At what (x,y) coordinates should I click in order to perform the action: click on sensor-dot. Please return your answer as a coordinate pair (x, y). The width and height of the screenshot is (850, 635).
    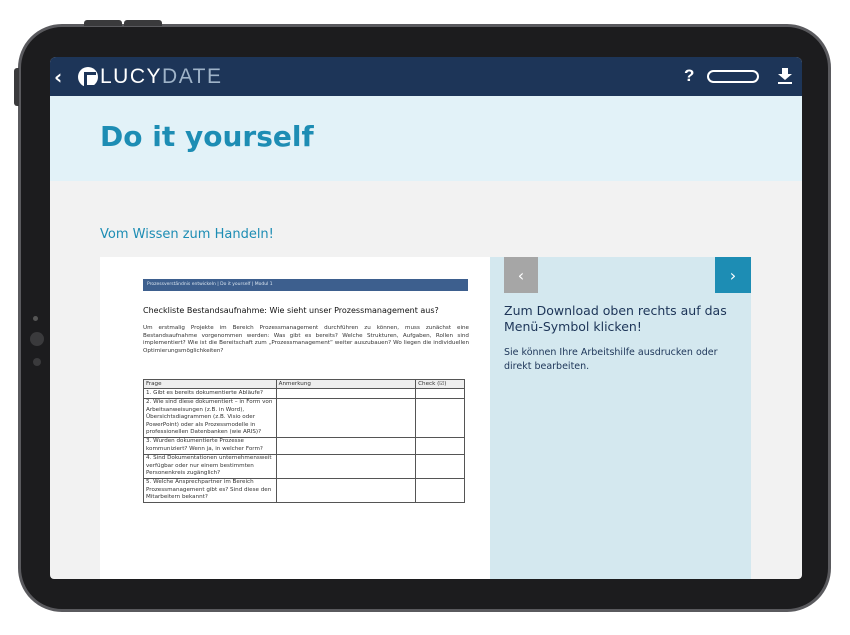
    Looking at the image, I should click on (37, 362).